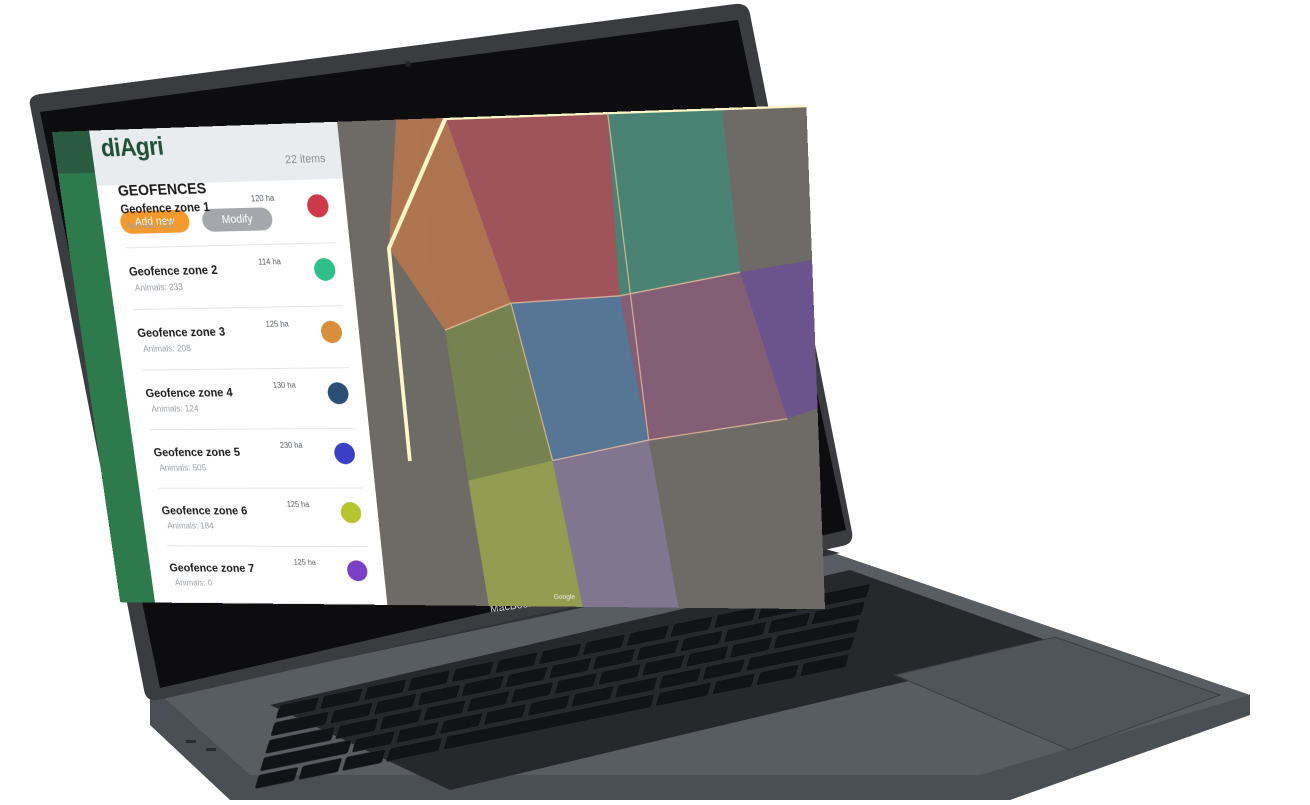 This screenshot has width=1310, height=805. What do you see at coordinates (175, 409) in the screenshot?
I see `zone-animals: Animals: 124` at bounding box center [175, 409].